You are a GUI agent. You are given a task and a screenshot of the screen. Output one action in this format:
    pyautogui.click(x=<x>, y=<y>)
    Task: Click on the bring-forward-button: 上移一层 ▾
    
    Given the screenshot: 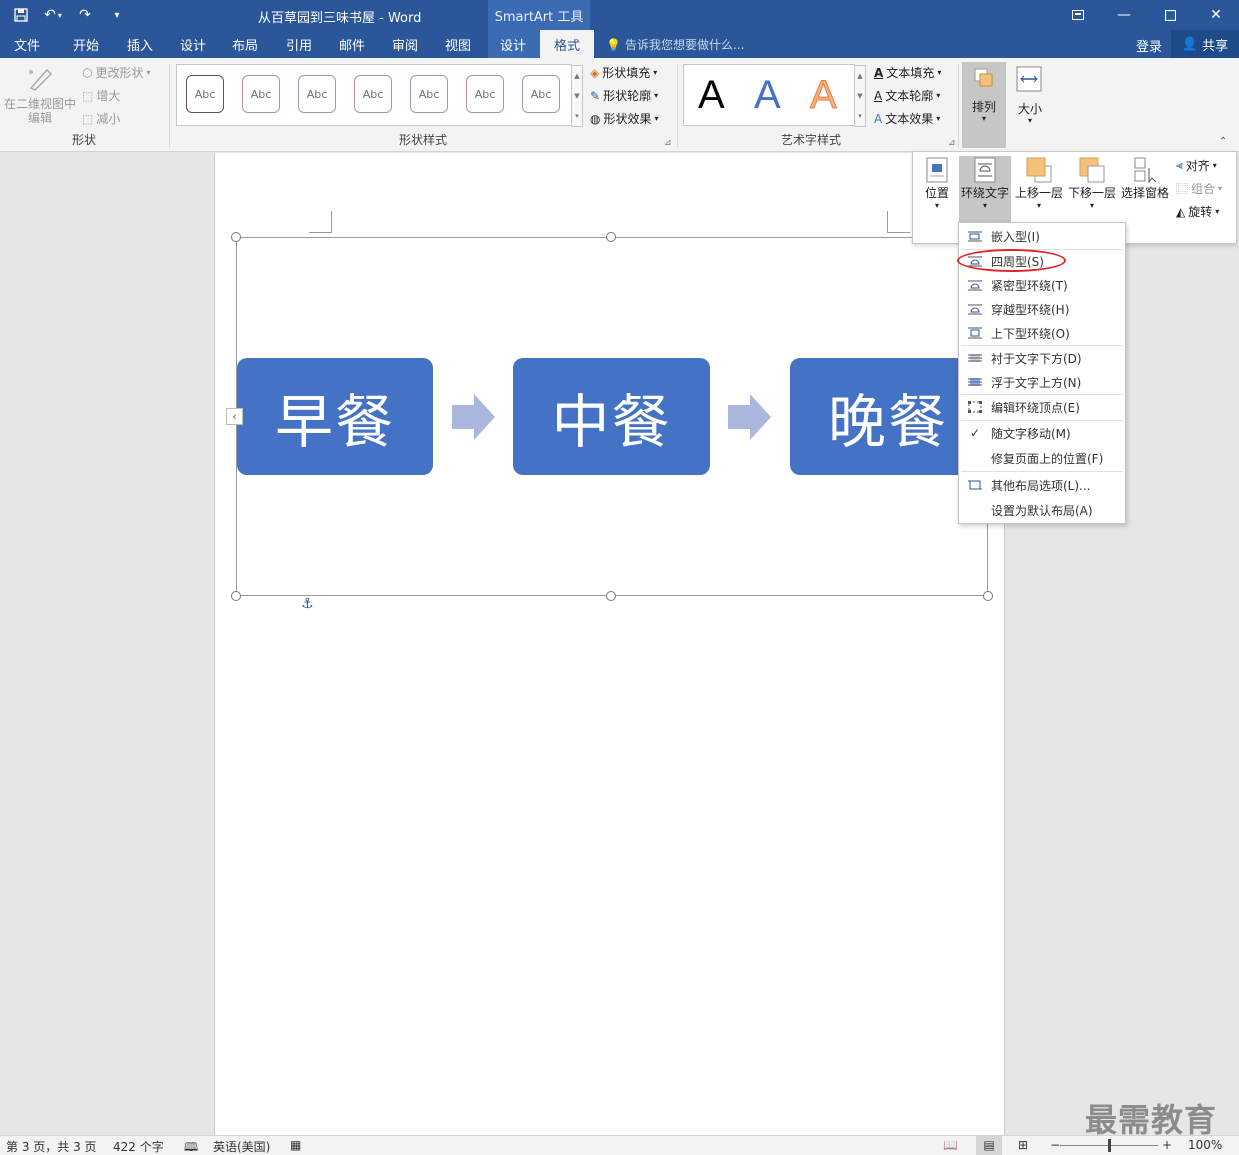 What is the action you would take?
    pyautogui.click(x=1039, y=189)
    